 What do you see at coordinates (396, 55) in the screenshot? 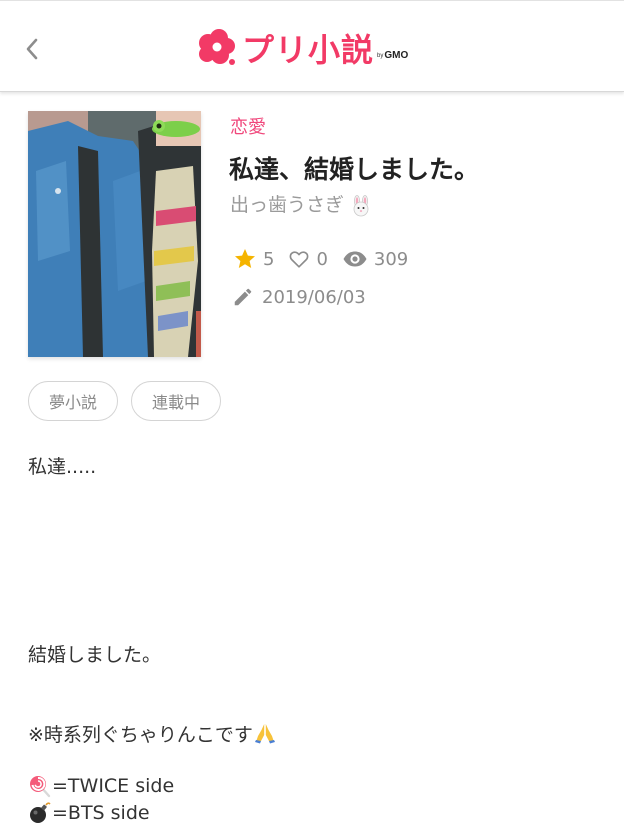
I see `logo-brand-text: GMO` at bounding box center [396, 55].